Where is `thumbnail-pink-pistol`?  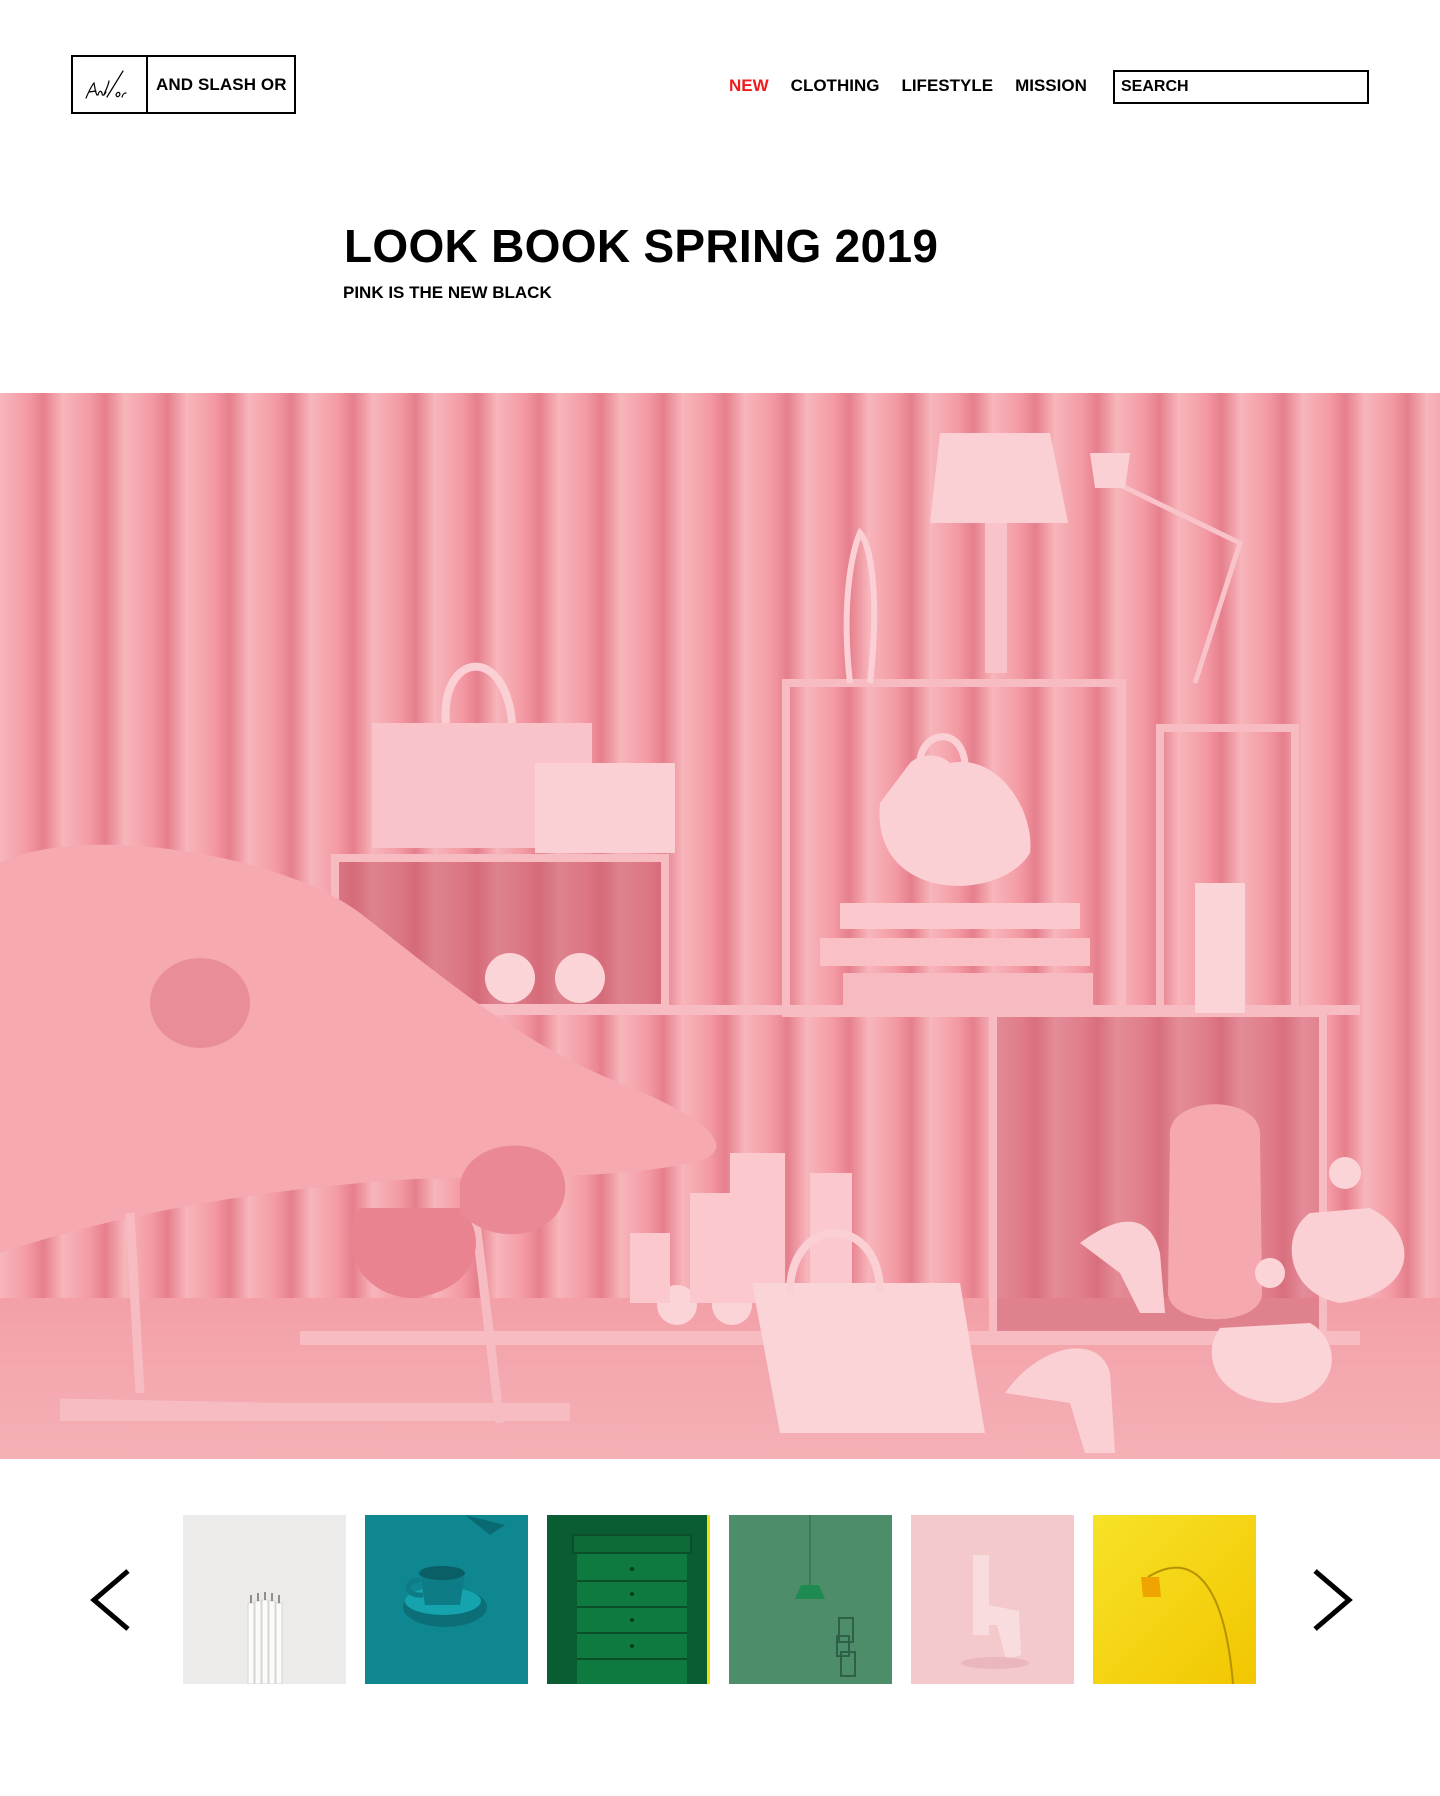
thumbnail-pink-pistol is located at coordinates (992, 1599).